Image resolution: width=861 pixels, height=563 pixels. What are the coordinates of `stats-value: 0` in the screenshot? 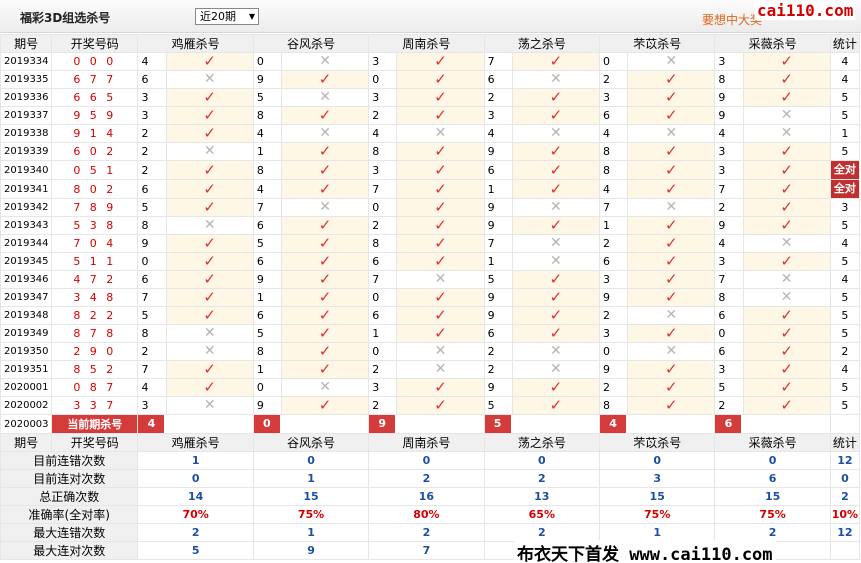 It's located at (657, 460).